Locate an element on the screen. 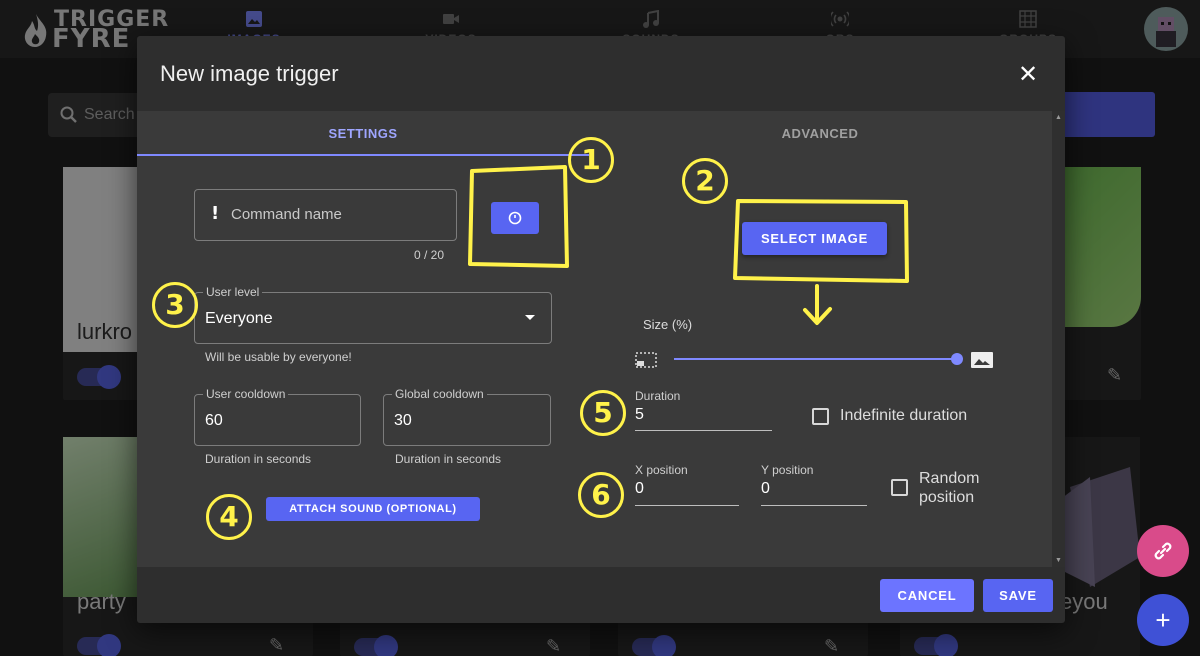 The width and height of the screenshot is (1200, 656). y-position-input: Y position 0 is located at coordinates (814, 484).